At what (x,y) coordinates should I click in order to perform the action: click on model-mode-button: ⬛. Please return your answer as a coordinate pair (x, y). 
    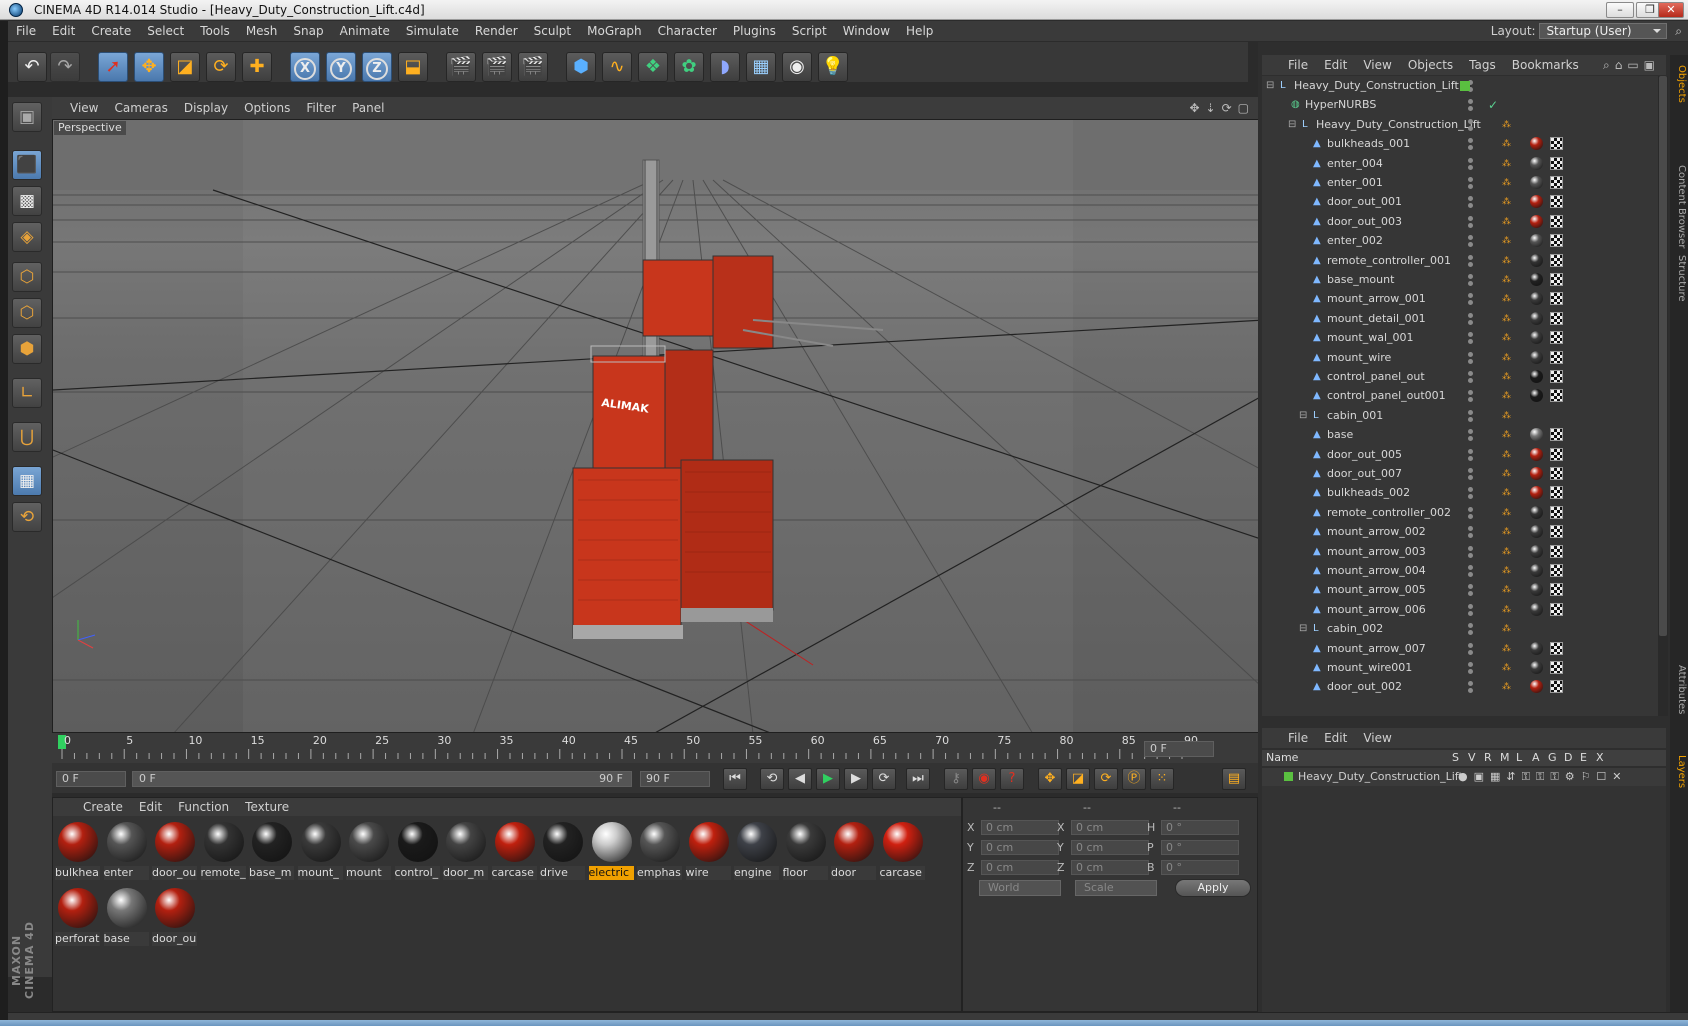
    Looking at the image, I should click on (27, 165).